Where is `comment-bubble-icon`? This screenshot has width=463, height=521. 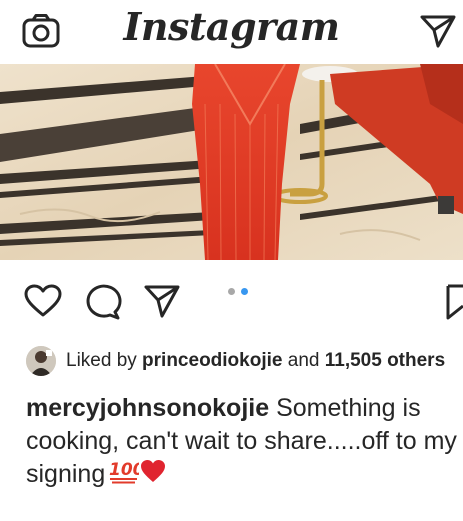 comment-bubble-icon is located at coordinates (103, 304).